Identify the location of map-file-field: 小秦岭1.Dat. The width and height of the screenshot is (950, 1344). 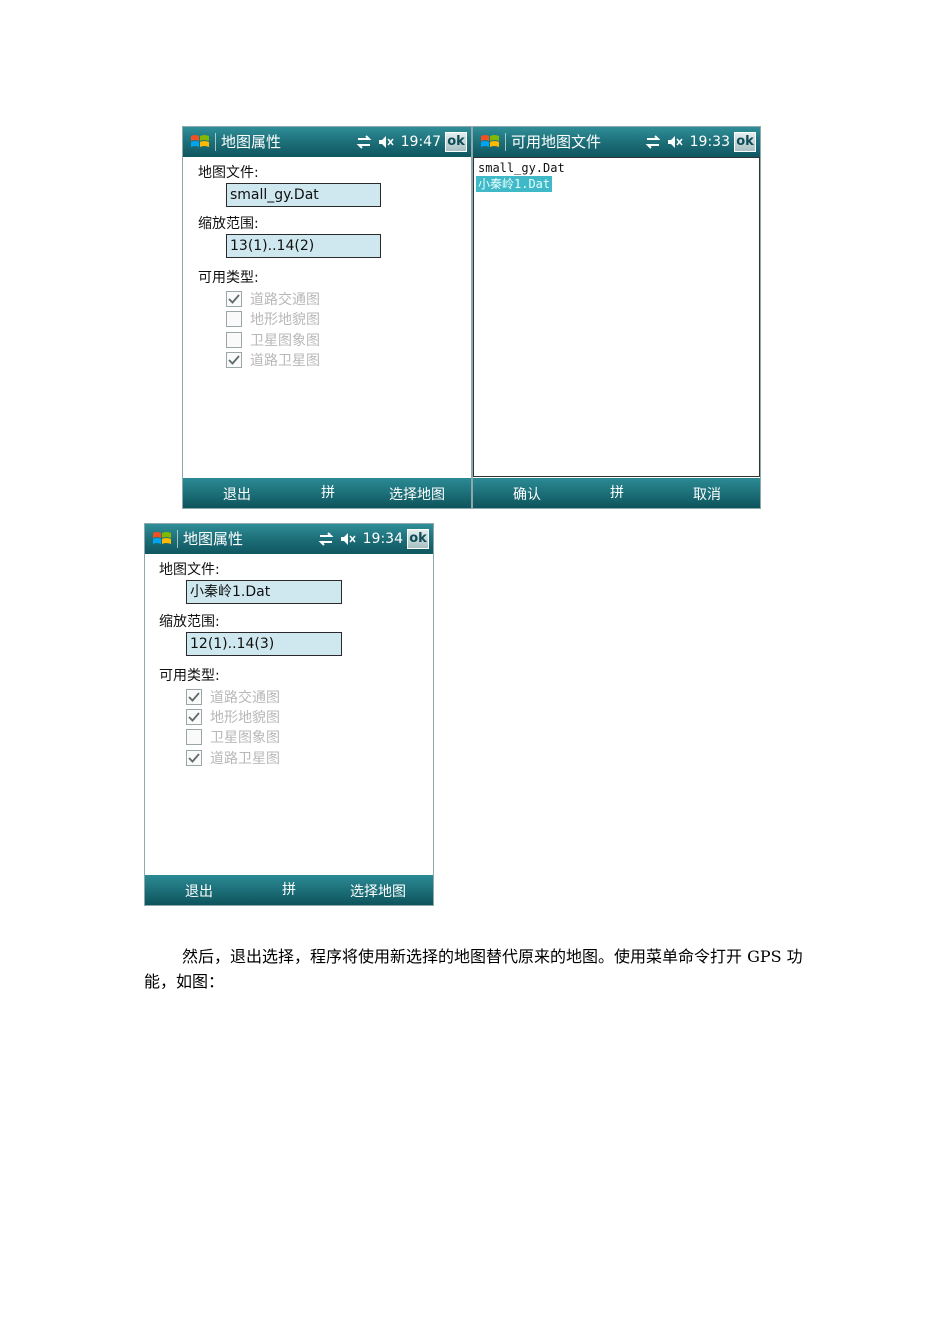
(264, 592).